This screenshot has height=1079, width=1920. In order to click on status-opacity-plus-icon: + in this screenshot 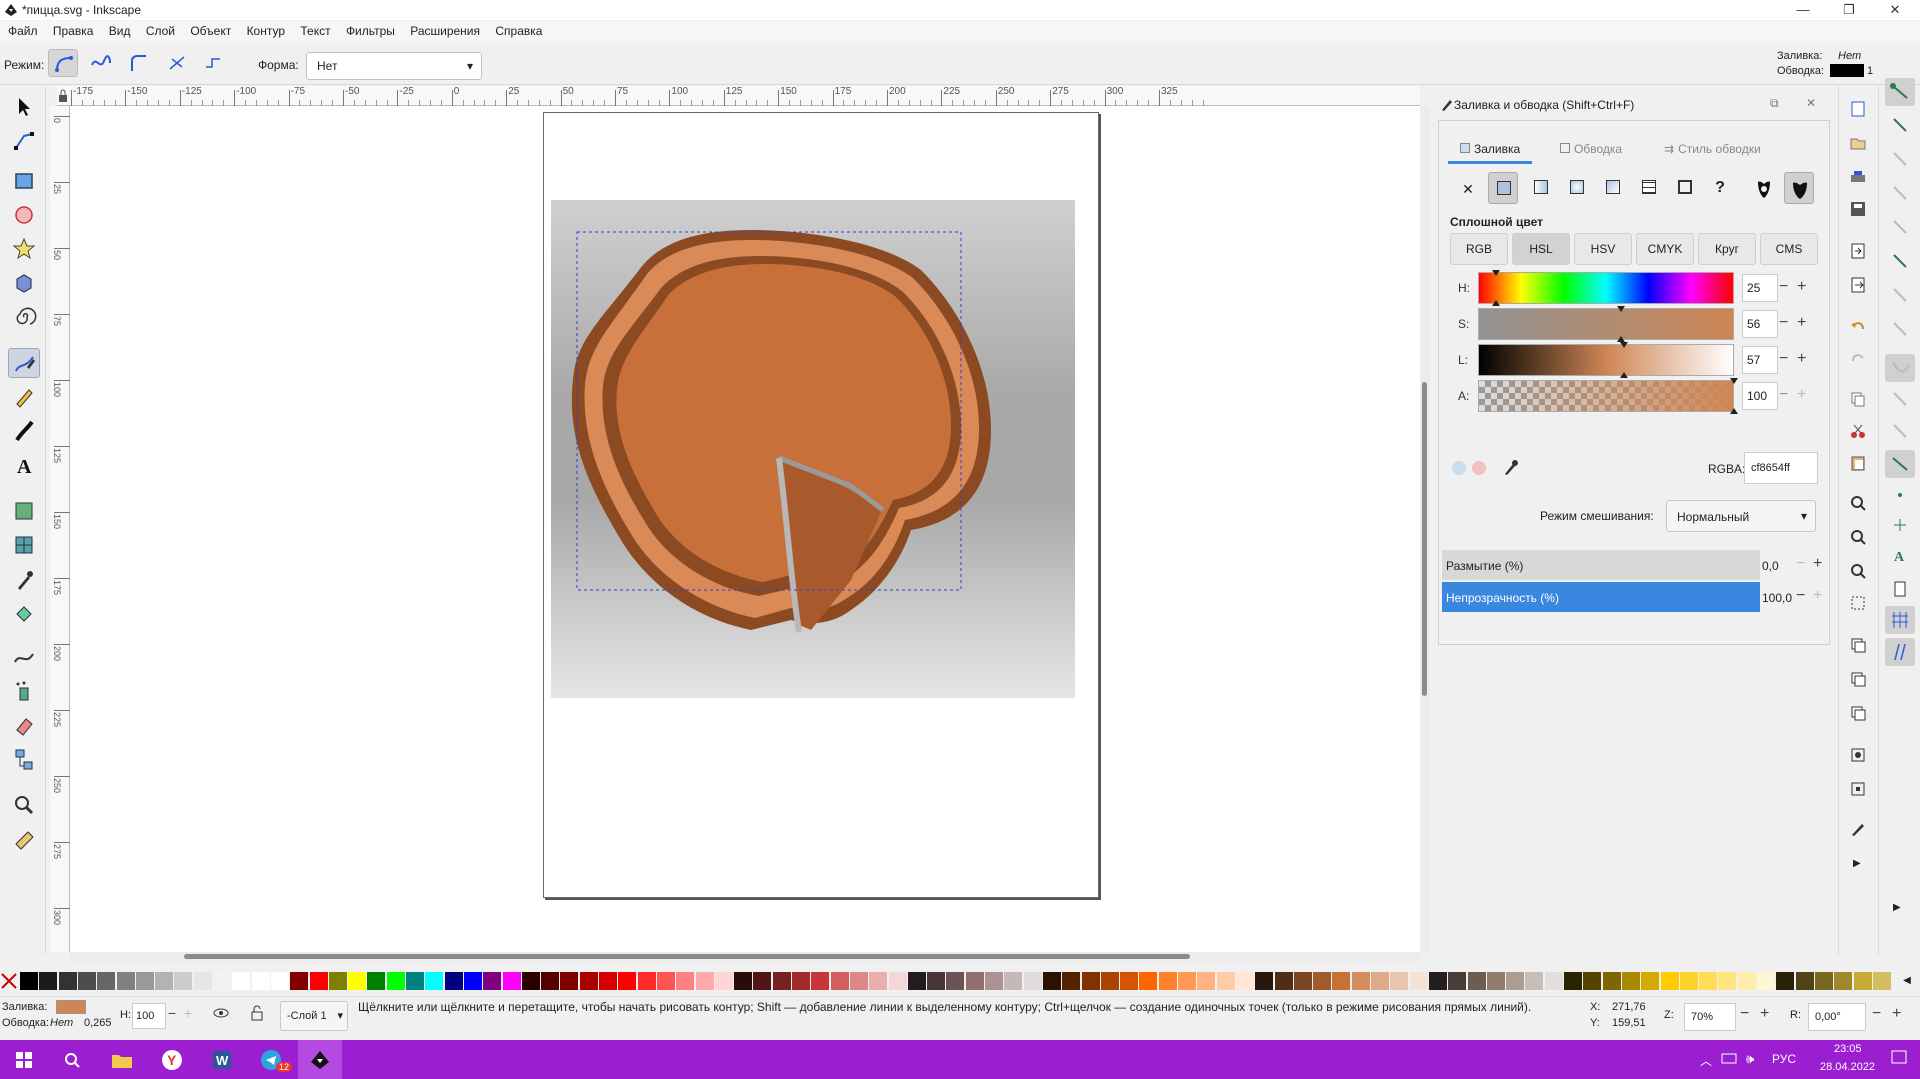, I will do `click(188, 1013)`.